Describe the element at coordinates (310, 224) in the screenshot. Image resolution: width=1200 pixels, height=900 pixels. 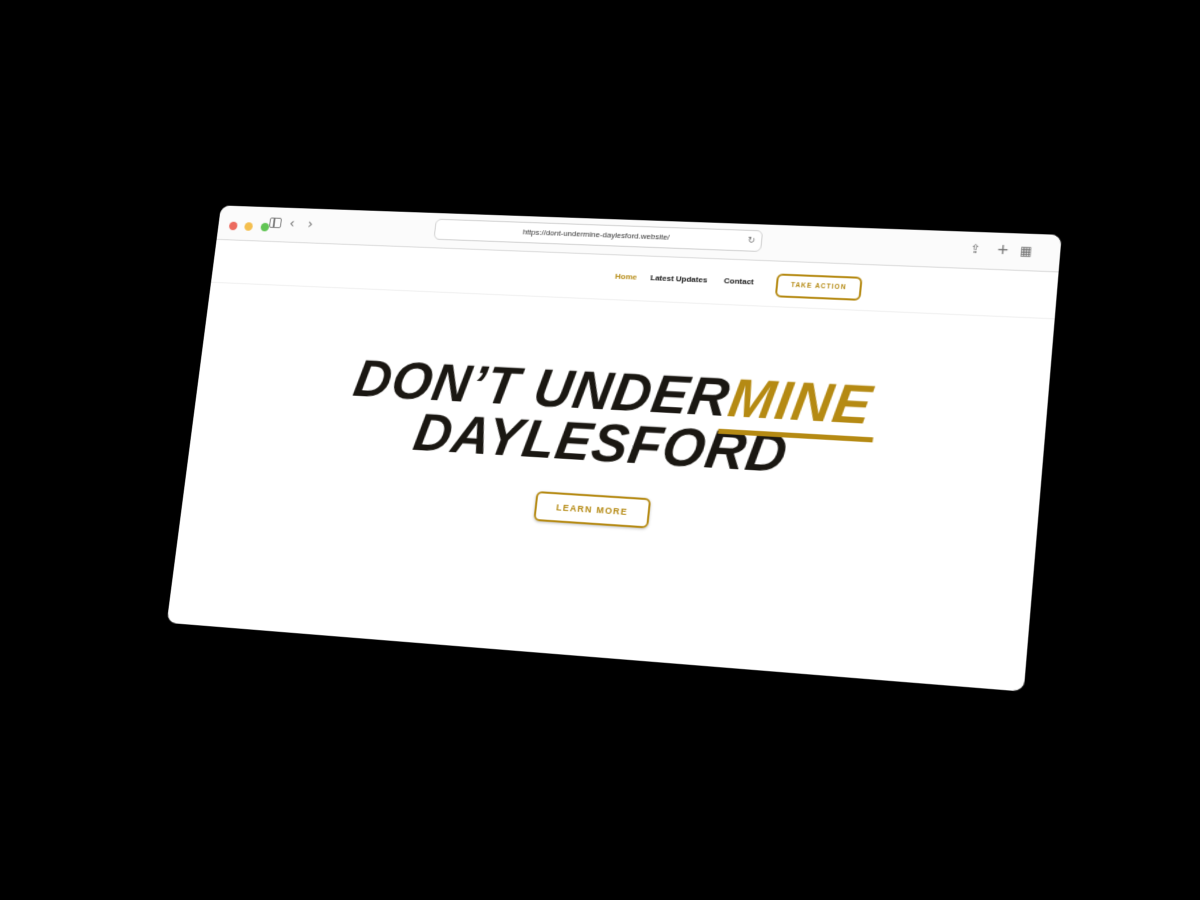
I see `chevron-right-icon: ›` at that location.